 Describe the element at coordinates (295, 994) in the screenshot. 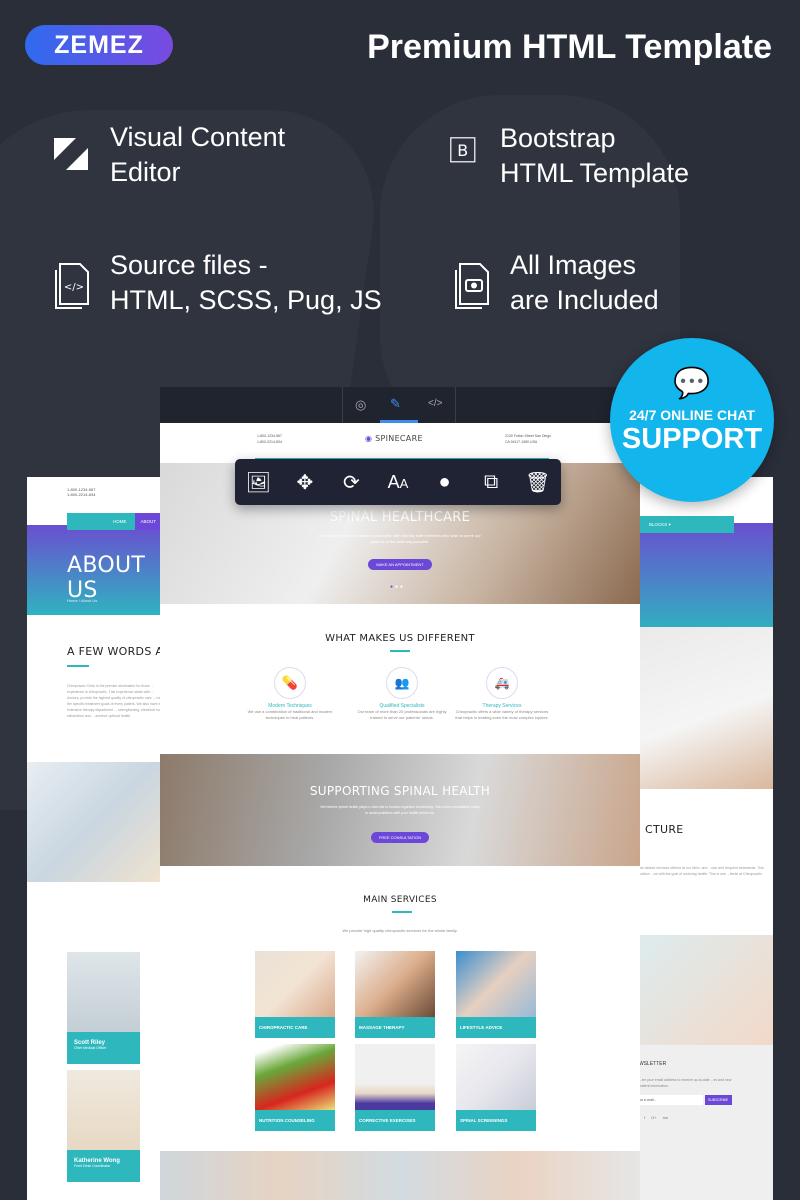

I see `service-card: CHIROPRACTIC CARE` at that location.